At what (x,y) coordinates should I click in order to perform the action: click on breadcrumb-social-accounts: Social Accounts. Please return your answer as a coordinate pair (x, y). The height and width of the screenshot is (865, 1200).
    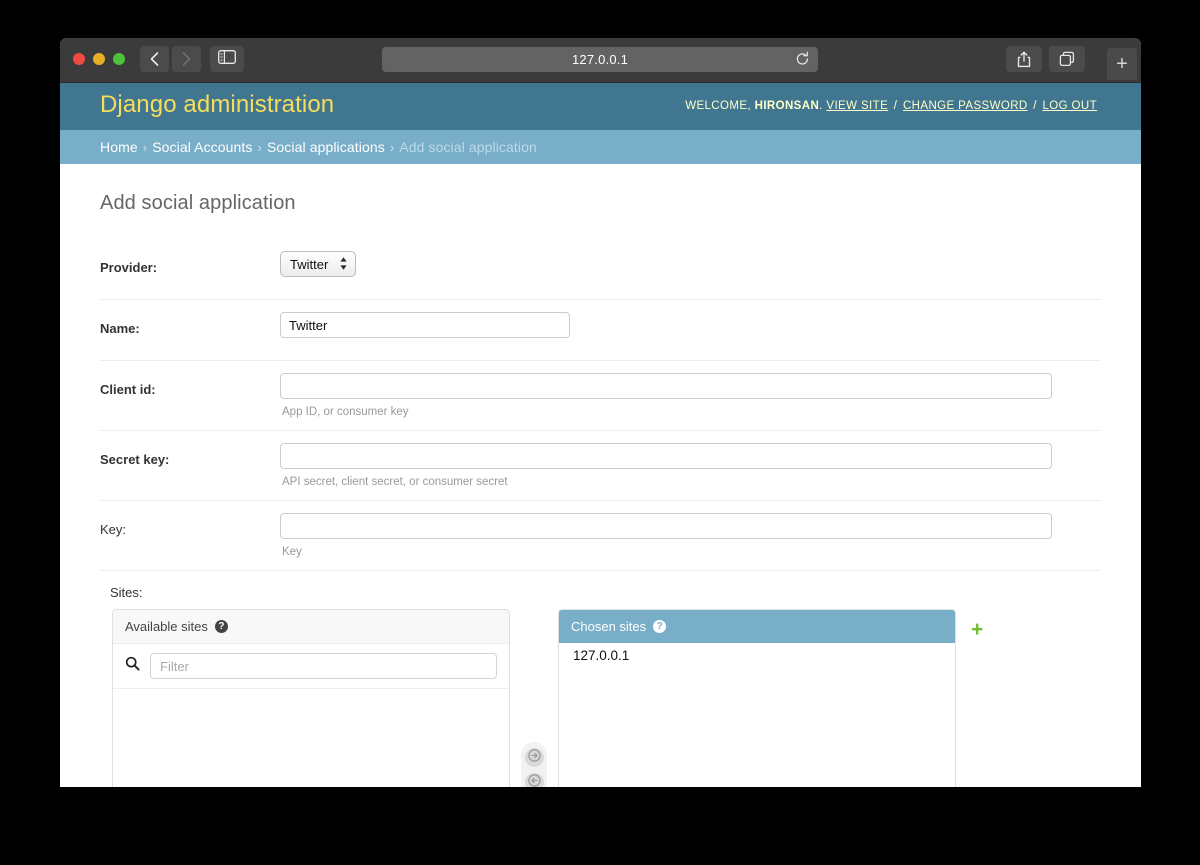
    Looking at the image, I should click on (202, 147).